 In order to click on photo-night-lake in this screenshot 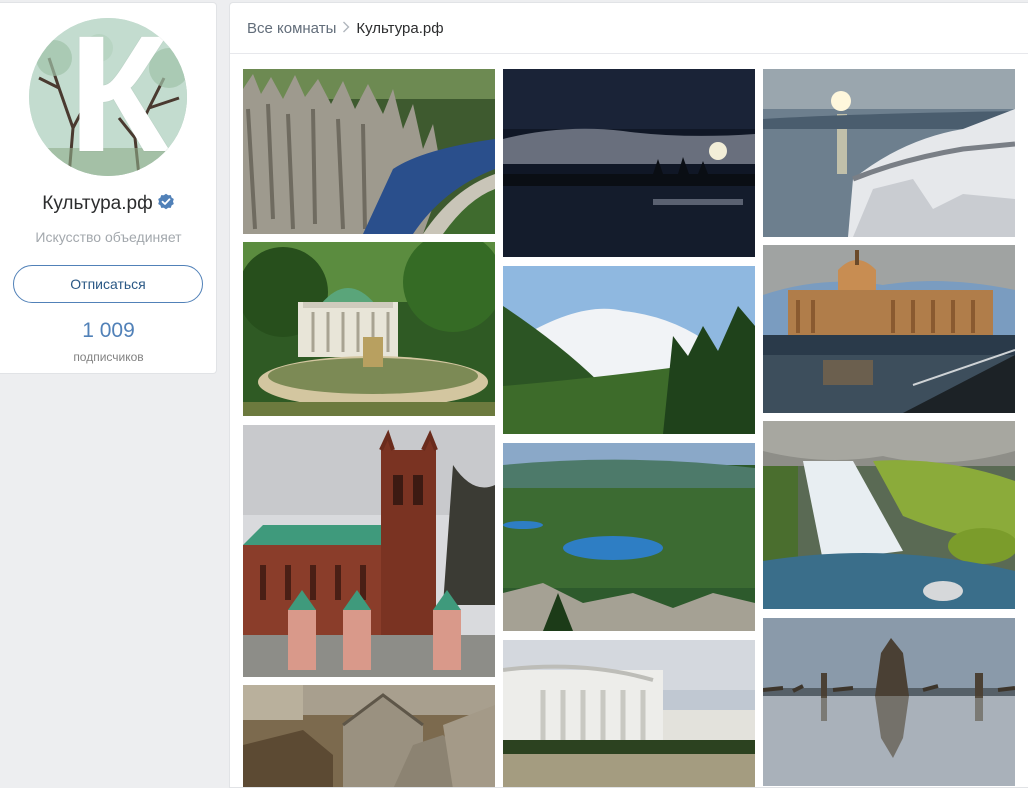, I will do `click(629, 163)`.